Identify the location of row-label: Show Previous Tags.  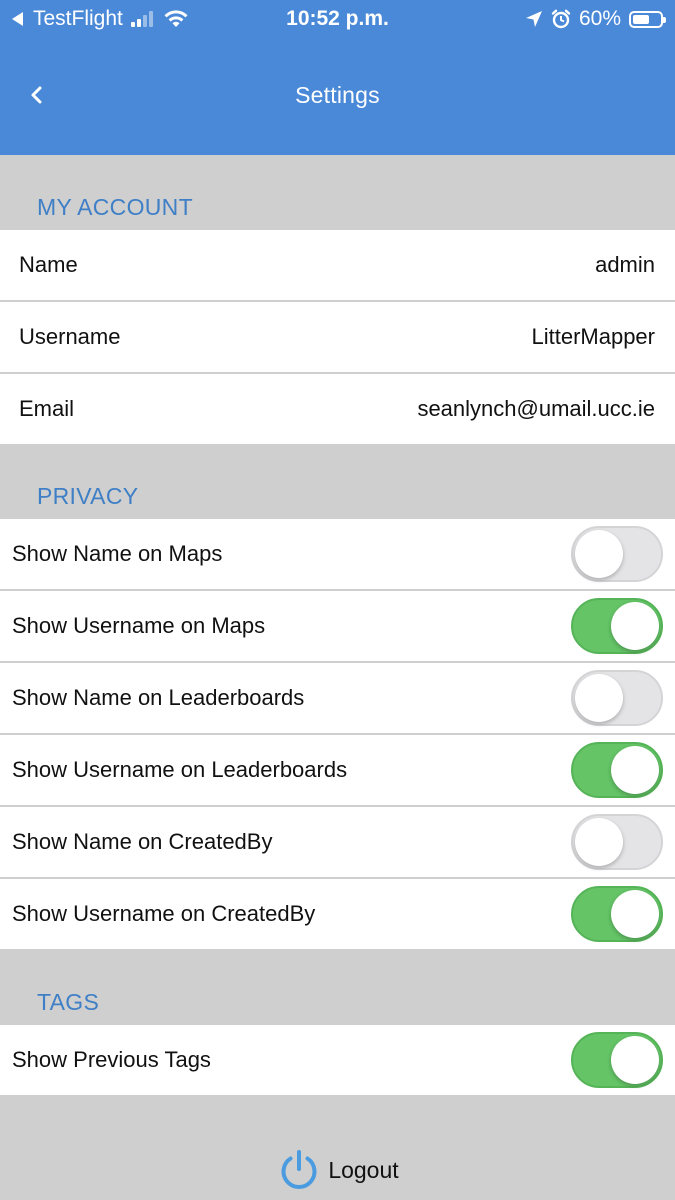
(111, 1059).